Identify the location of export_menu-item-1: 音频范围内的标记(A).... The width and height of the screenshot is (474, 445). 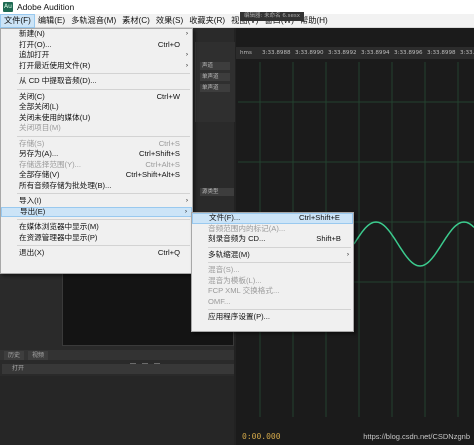
(272, 229).